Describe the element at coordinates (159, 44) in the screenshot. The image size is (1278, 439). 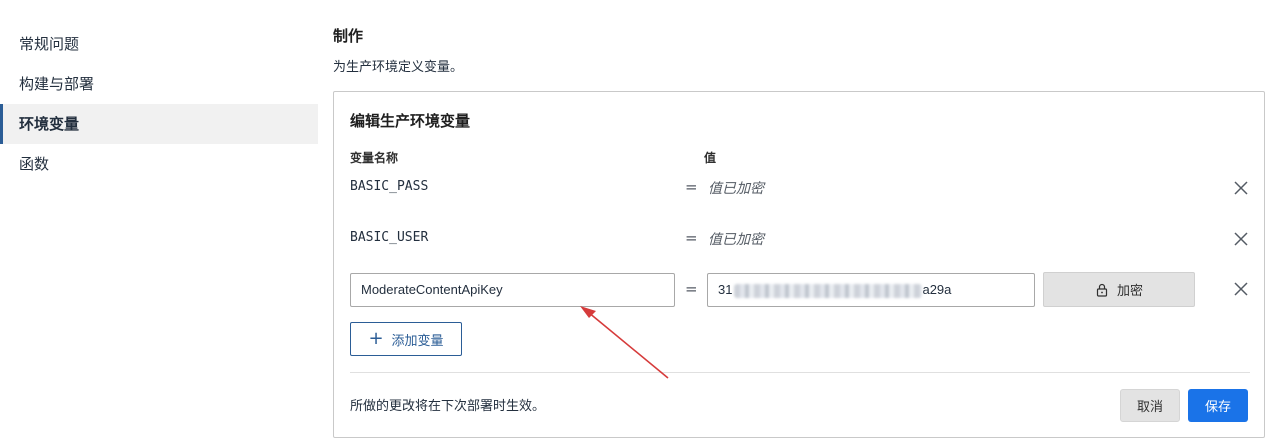
I see `sidebar-item-general: 常规问题` at that location.